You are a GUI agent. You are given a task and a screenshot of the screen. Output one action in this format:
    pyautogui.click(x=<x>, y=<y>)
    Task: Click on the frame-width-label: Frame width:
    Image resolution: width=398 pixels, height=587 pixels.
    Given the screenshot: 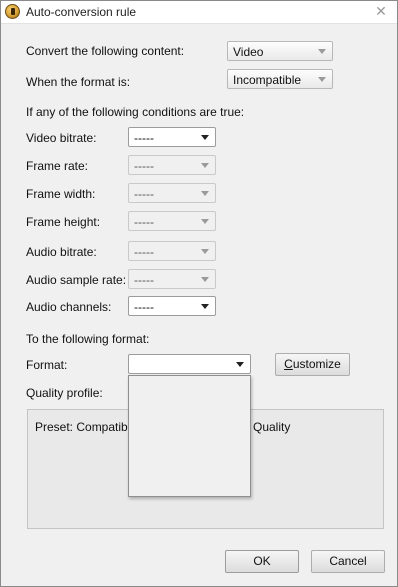 What is the action you would take?
    pyautogui.click(x=61, y=194)
    